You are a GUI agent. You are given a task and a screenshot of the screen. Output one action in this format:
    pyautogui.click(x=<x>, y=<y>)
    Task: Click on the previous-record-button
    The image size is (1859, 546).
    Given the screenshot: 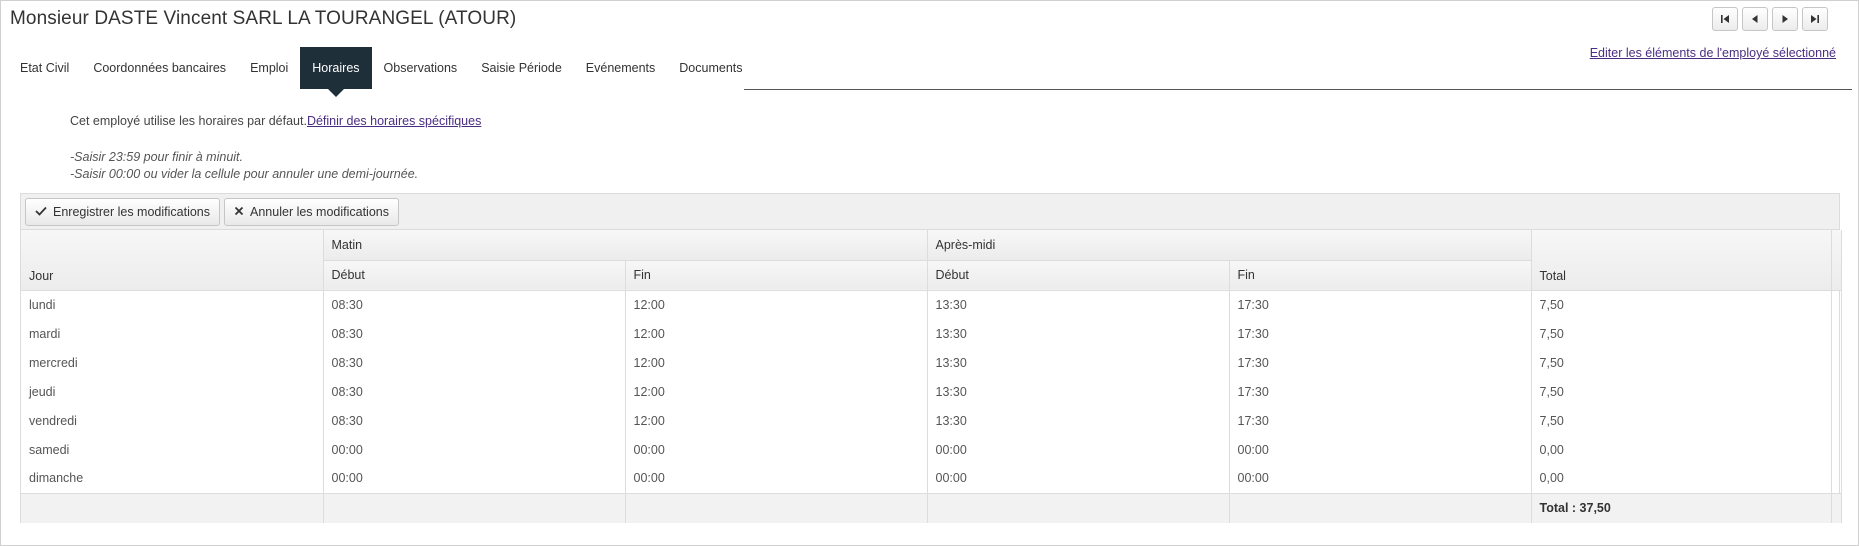 What is the action you would take?
    pyautogui.click(x=1755, y=19)
    